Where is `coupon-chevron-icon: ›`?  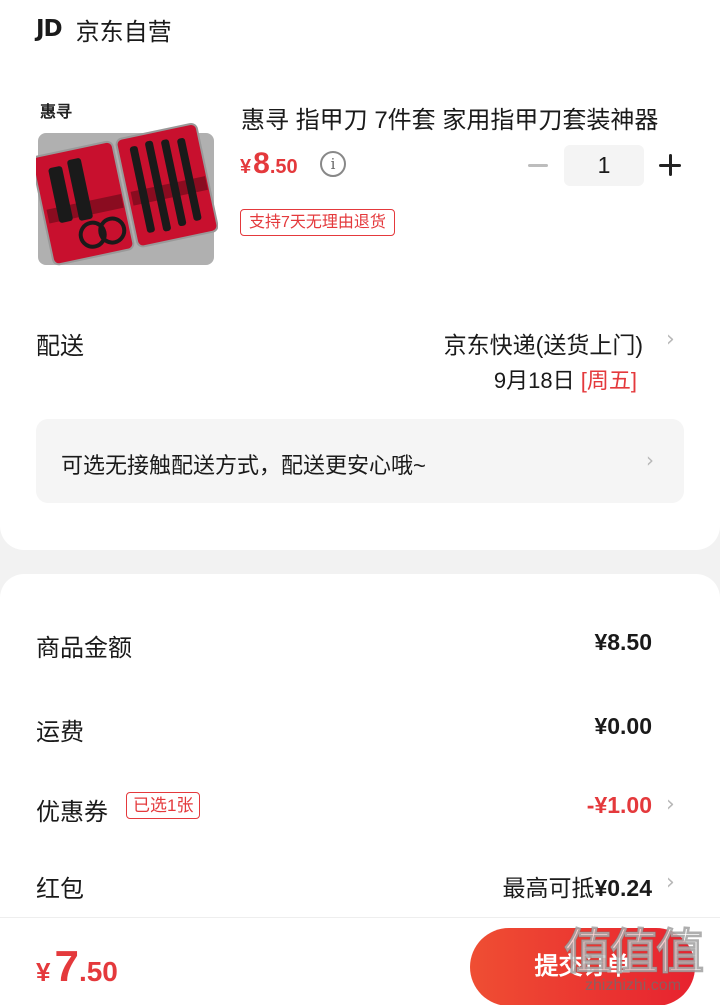 coupon-chevron-icon: › is located at coordinates (670, 804).